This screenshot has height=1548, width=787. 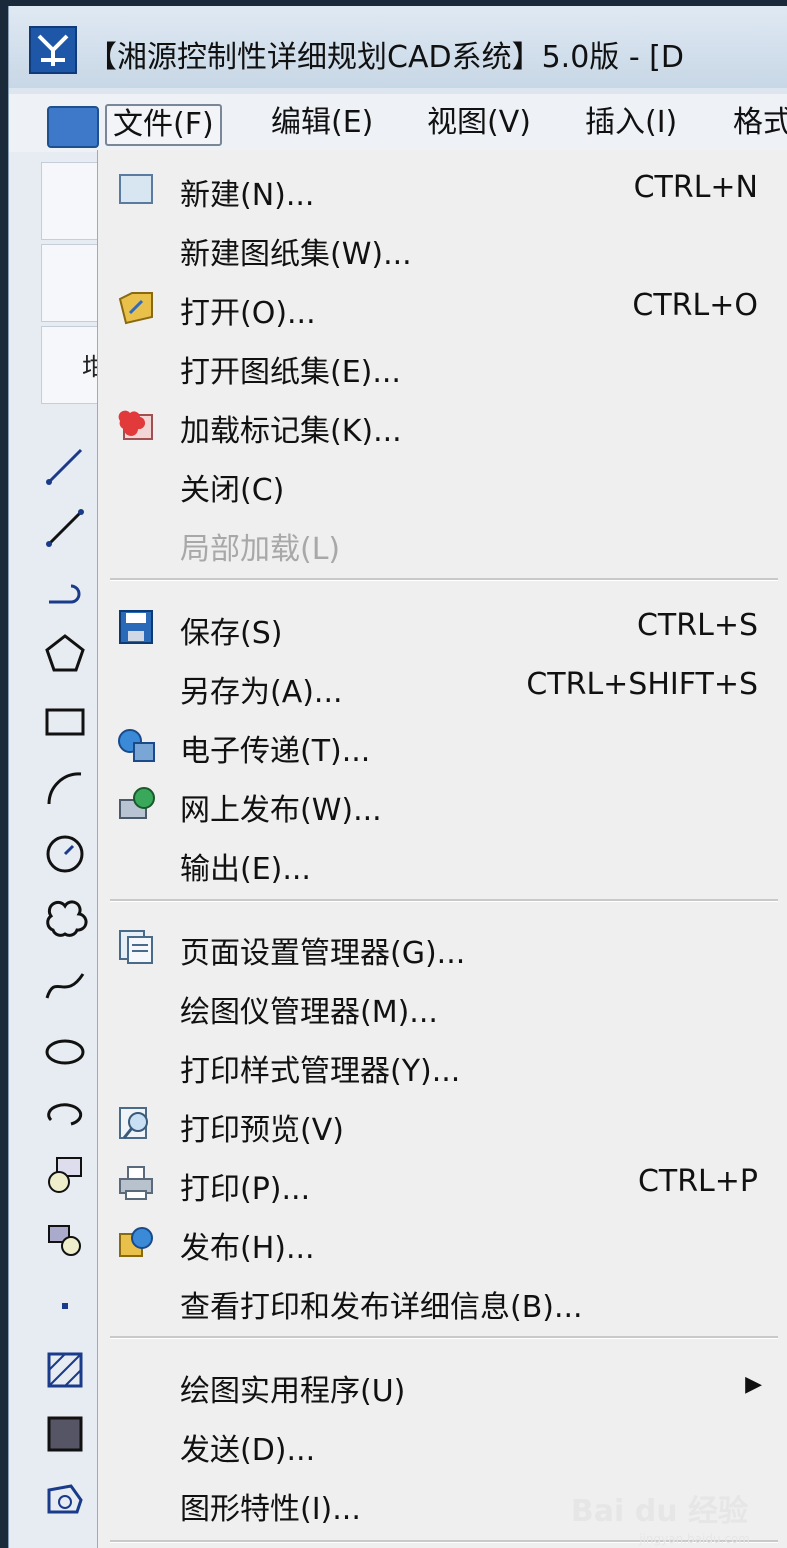 I want to click on ellipse-tool-icon, so click(x=65, y=1052).